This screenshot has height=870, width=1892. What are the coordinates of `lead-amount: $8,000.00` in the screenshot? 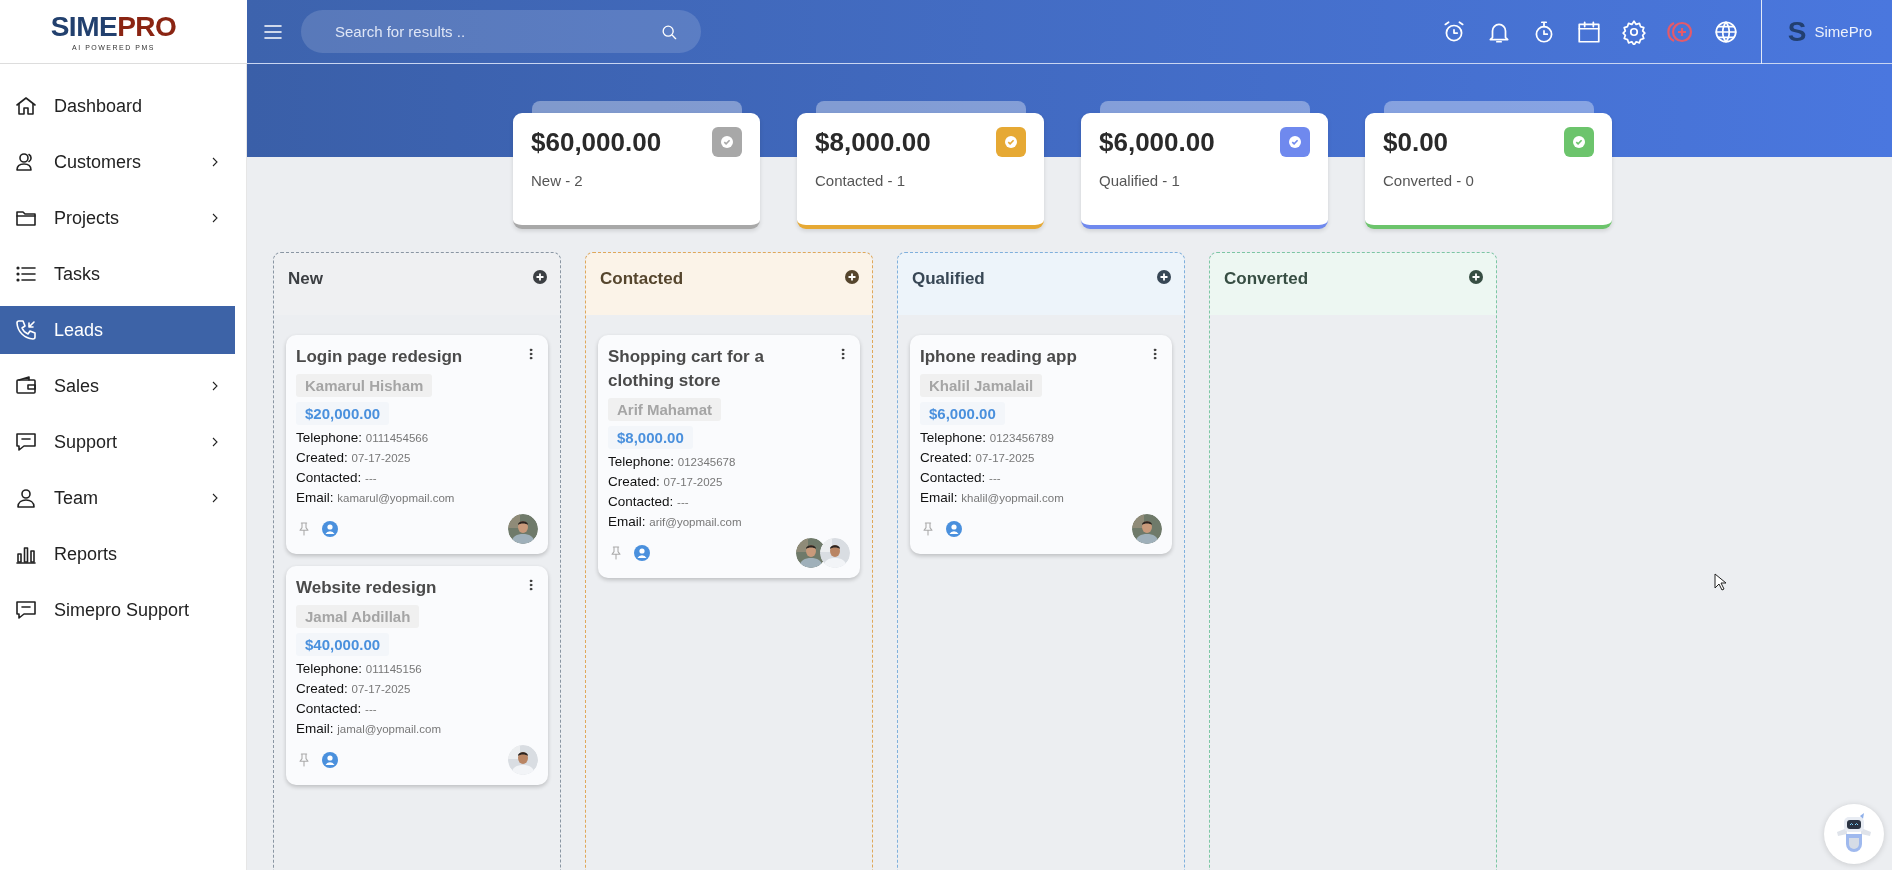 It's located at (650, 437).